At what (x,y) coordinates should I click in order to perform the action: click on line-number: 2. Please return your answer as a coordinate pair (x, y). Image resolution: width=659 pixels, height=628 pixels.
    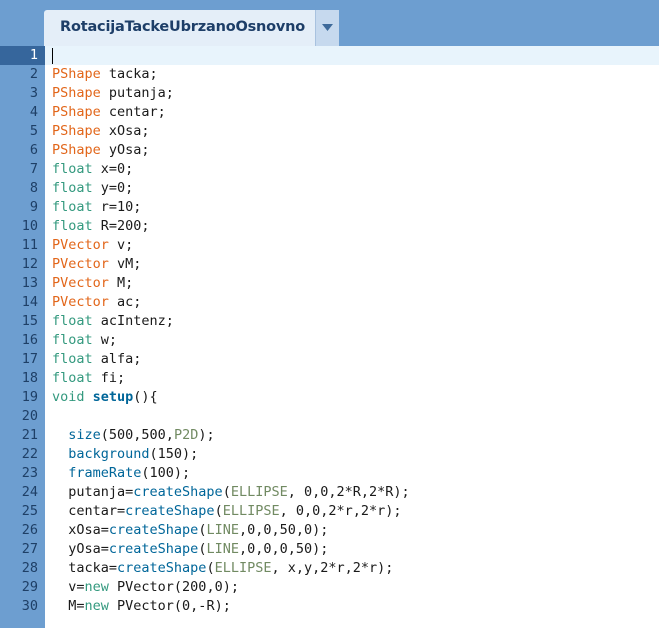
    Looking at the image, I should click on (33, 74).